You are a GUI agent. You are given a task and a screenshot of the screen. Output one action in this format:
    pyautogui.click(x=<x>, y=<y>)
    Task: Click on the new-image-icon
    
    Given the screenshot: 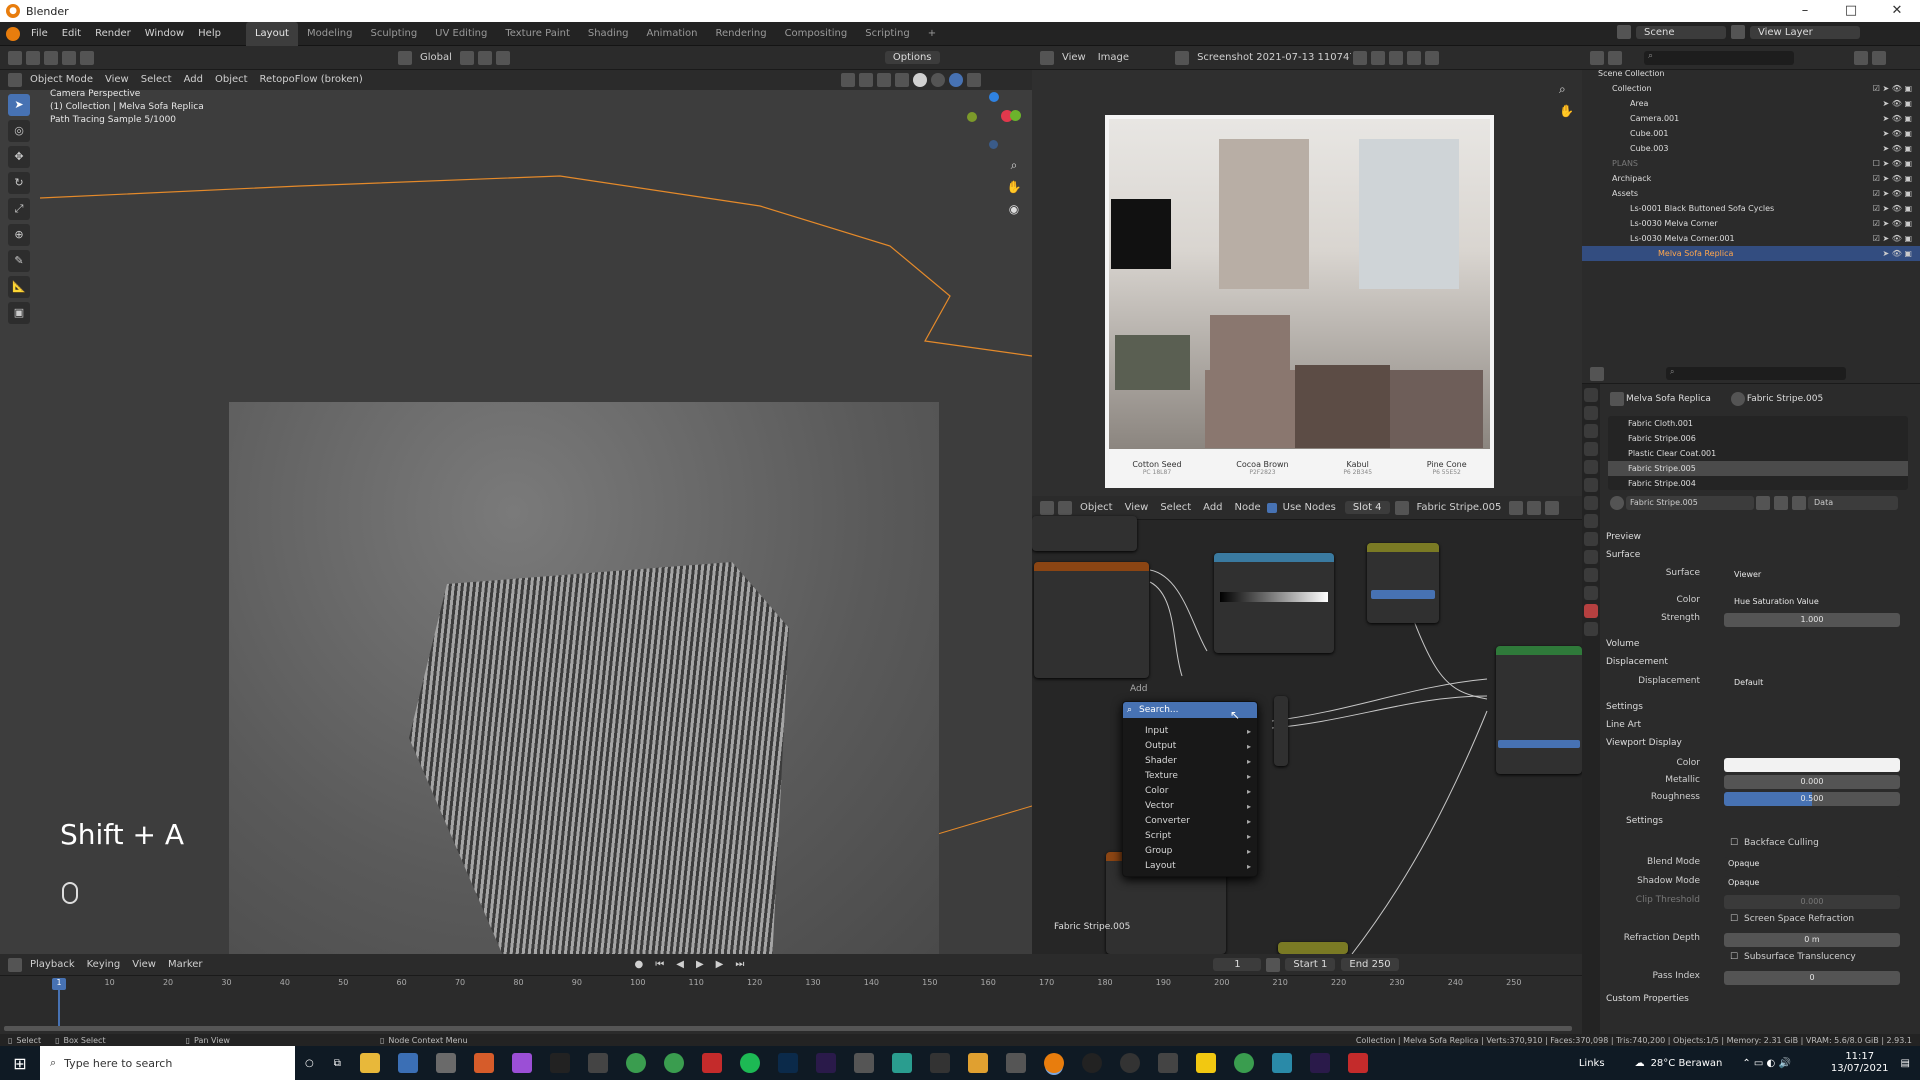 What is the action you would take?
    pyautogui.click(x=1378, y=57)
    